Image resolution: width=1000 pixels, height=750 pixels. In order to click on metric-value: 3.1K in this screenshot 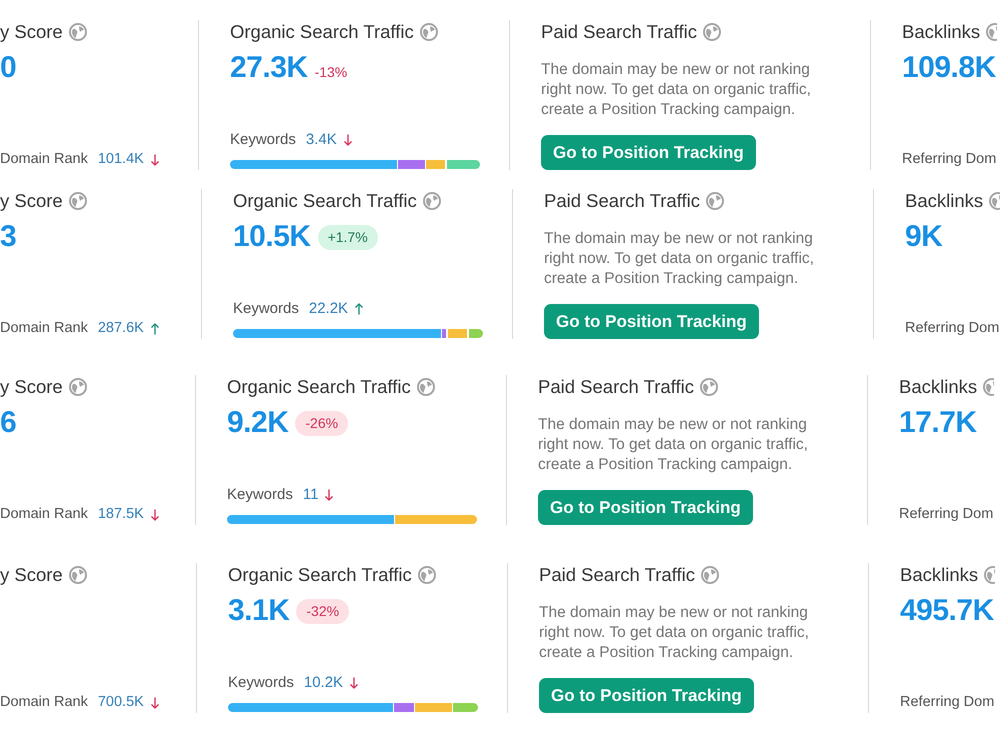, I will do `click(259, 611)`.